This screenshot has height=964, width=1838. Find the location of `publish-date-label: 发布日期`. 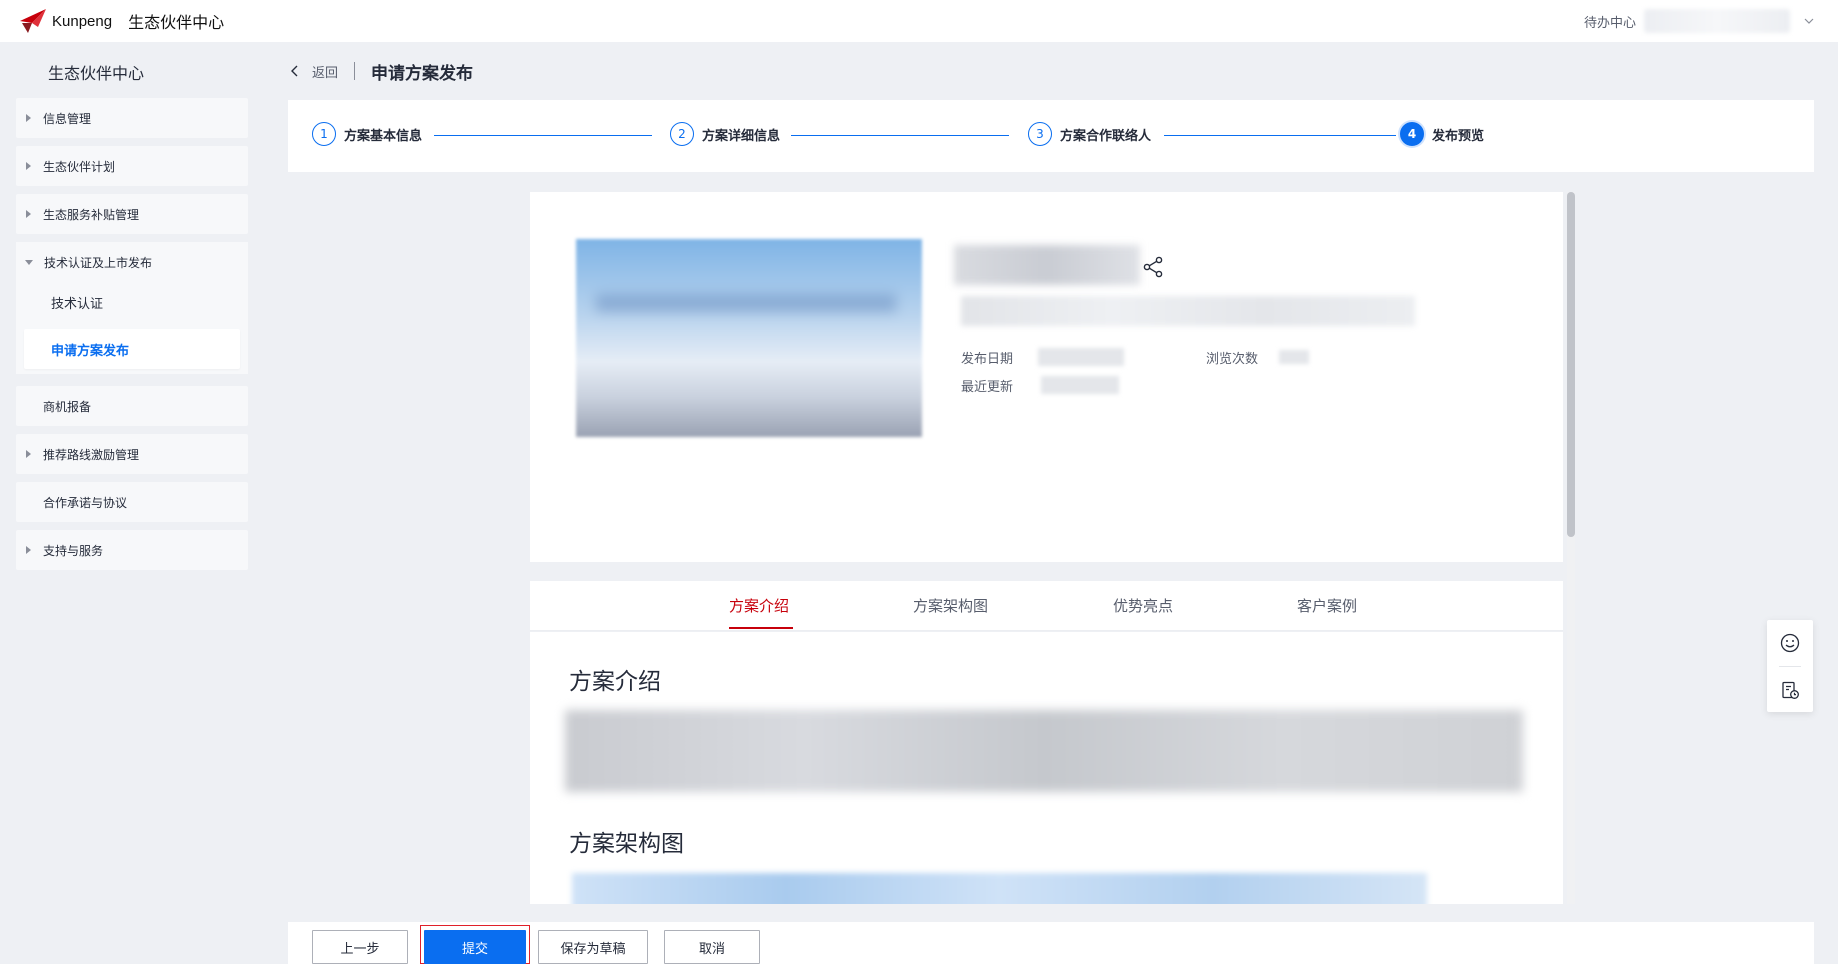

publish-date-label: 发布日期 is located at coordinates (987, 359).